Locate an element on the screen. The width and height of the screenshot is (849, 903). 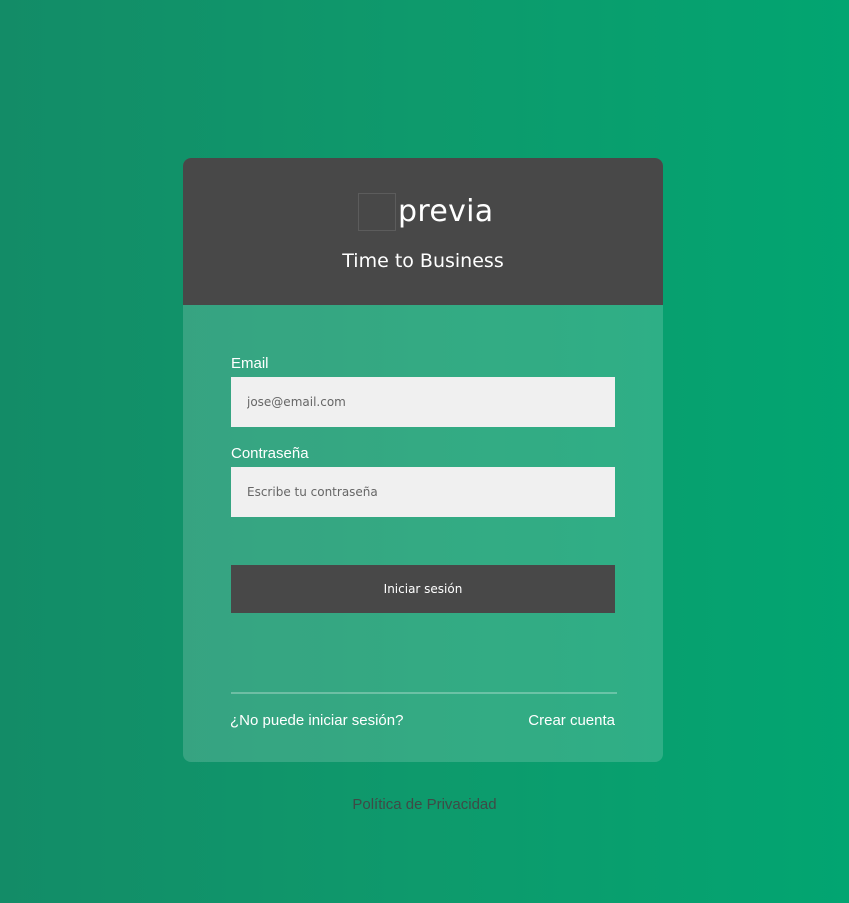
login-button: Iniciar sesión is located at coordinates (423, 589).